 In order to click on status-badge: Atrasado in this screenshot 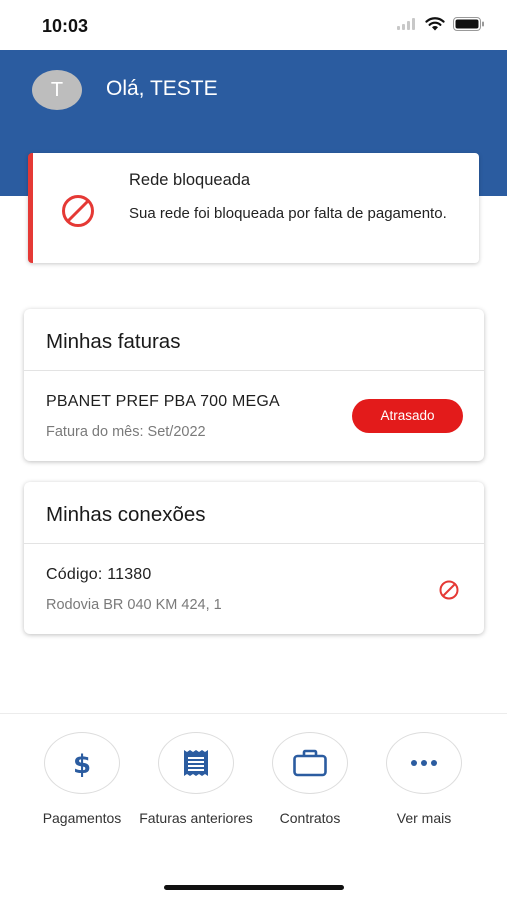, I will do `click(407, 416)`.